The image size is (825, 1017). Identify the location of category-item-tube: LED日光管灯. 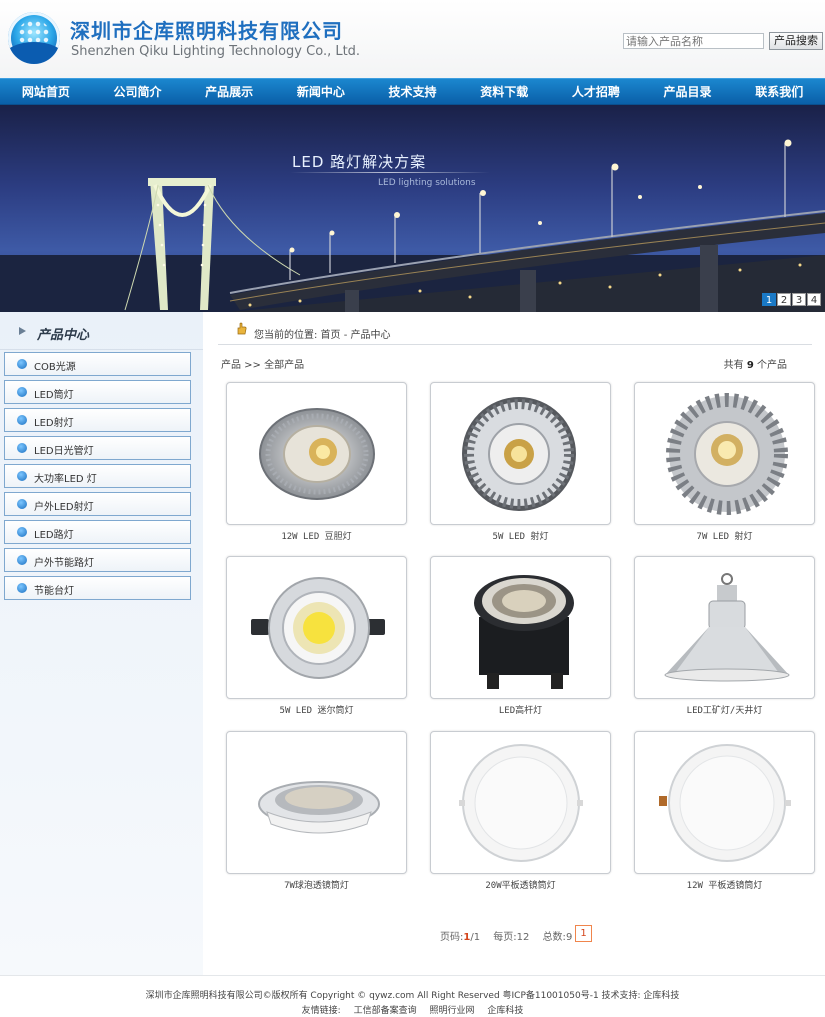
(97, 448).